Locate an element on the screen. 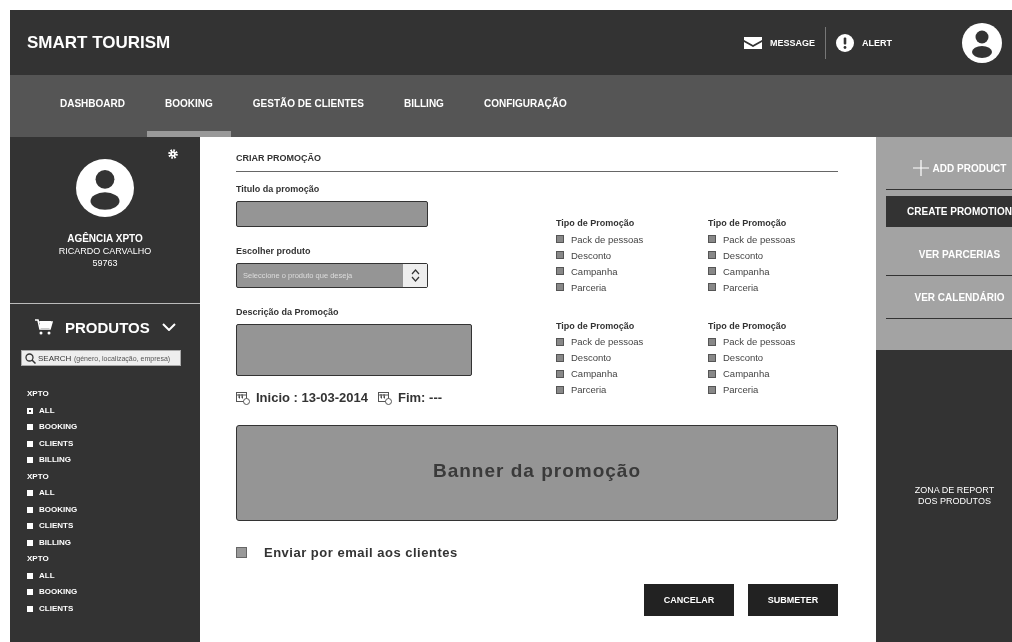  agency-name: AGÊNCIA XPTO is located at coordinates (105, 238).